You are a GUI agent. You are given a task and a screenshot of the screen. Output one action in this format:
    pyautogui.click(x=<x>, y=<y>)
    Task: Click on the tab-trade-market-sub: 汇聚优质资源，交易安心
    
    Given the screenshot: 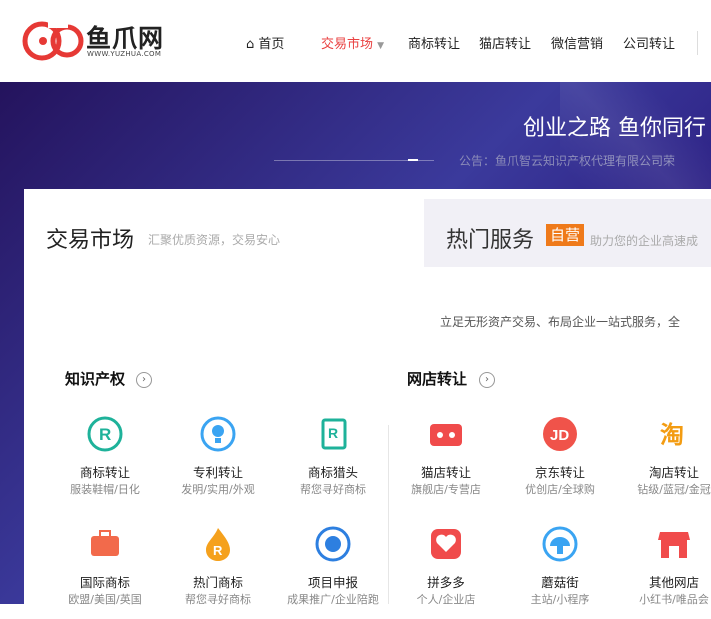 What is the action you would take?
    pyautogui.click(x=214, y=240)
    